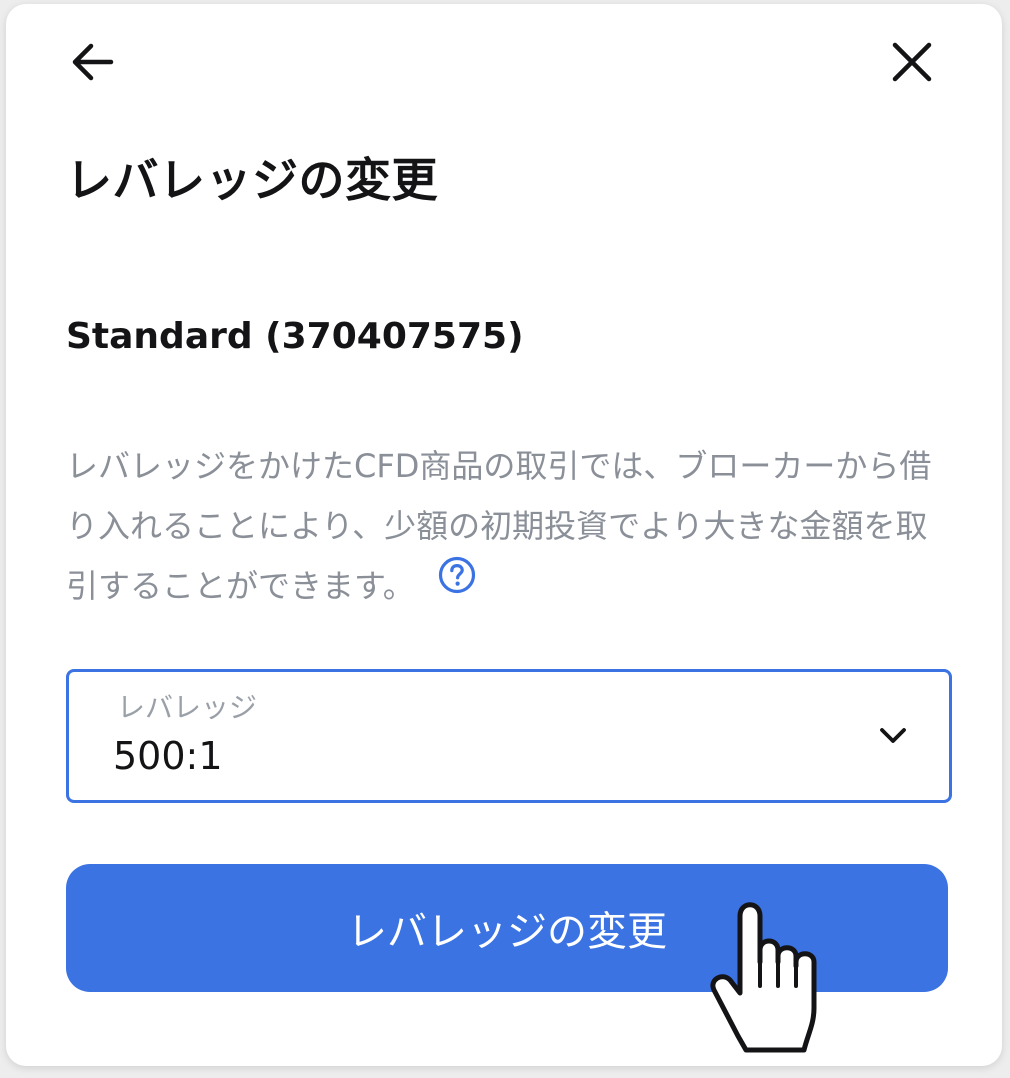 Image resolution: width=1010 pixels, height=1078 pixels. Describe the element at coordinates (456, 575) in the screenshot. I see `question-circle-icon` at that location.